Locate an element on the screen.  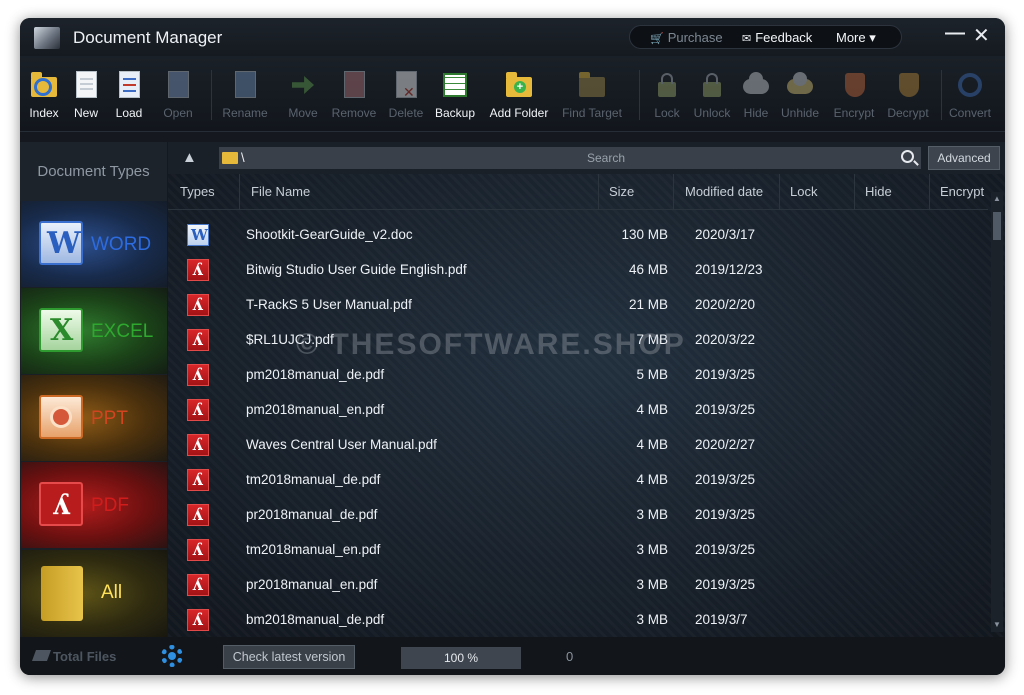
rename-label: Rename is located at coordinates (245, 113).